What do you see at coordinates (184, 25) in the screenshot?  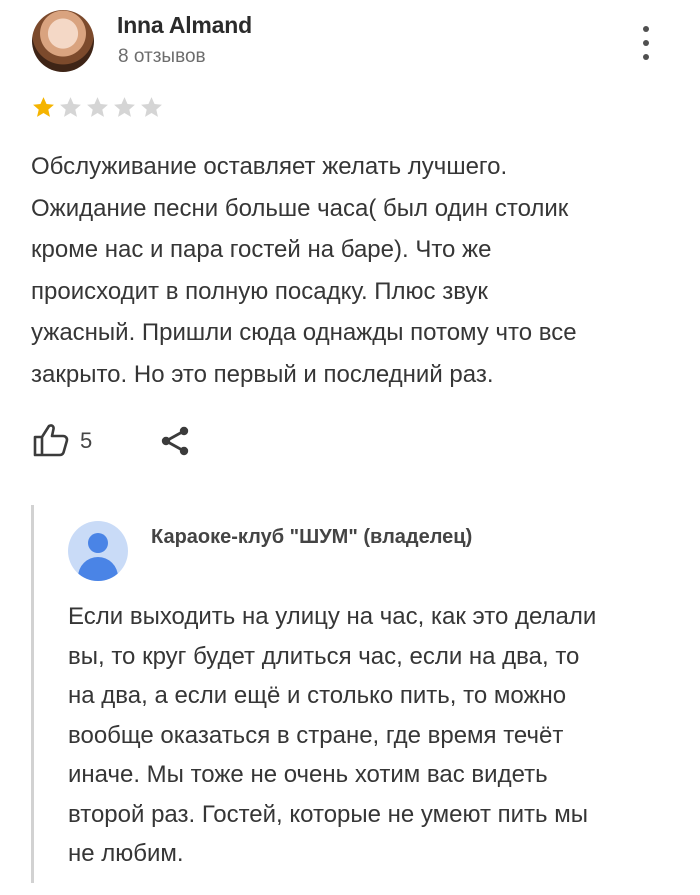 I see `reviewer-name: Inna Almand` at bounding box center [184, 25].